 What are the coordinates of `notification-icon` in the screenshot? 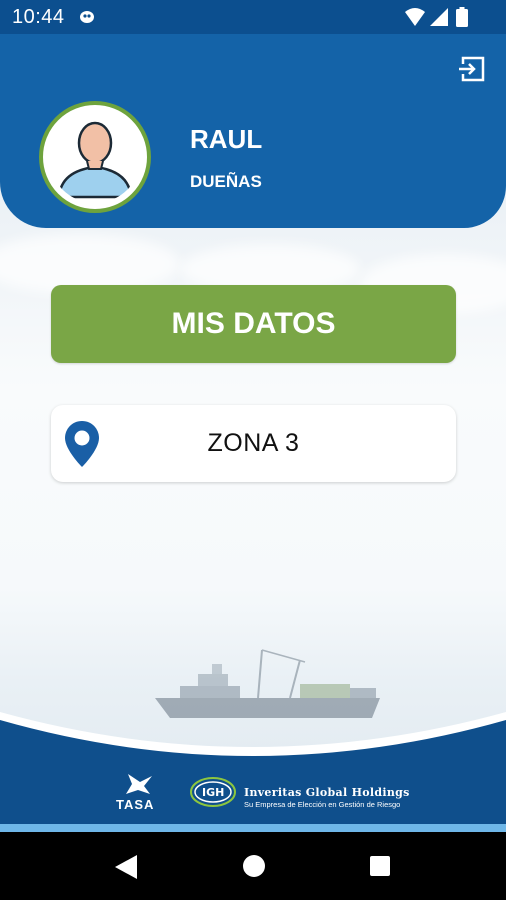 It's located at (87, 17).